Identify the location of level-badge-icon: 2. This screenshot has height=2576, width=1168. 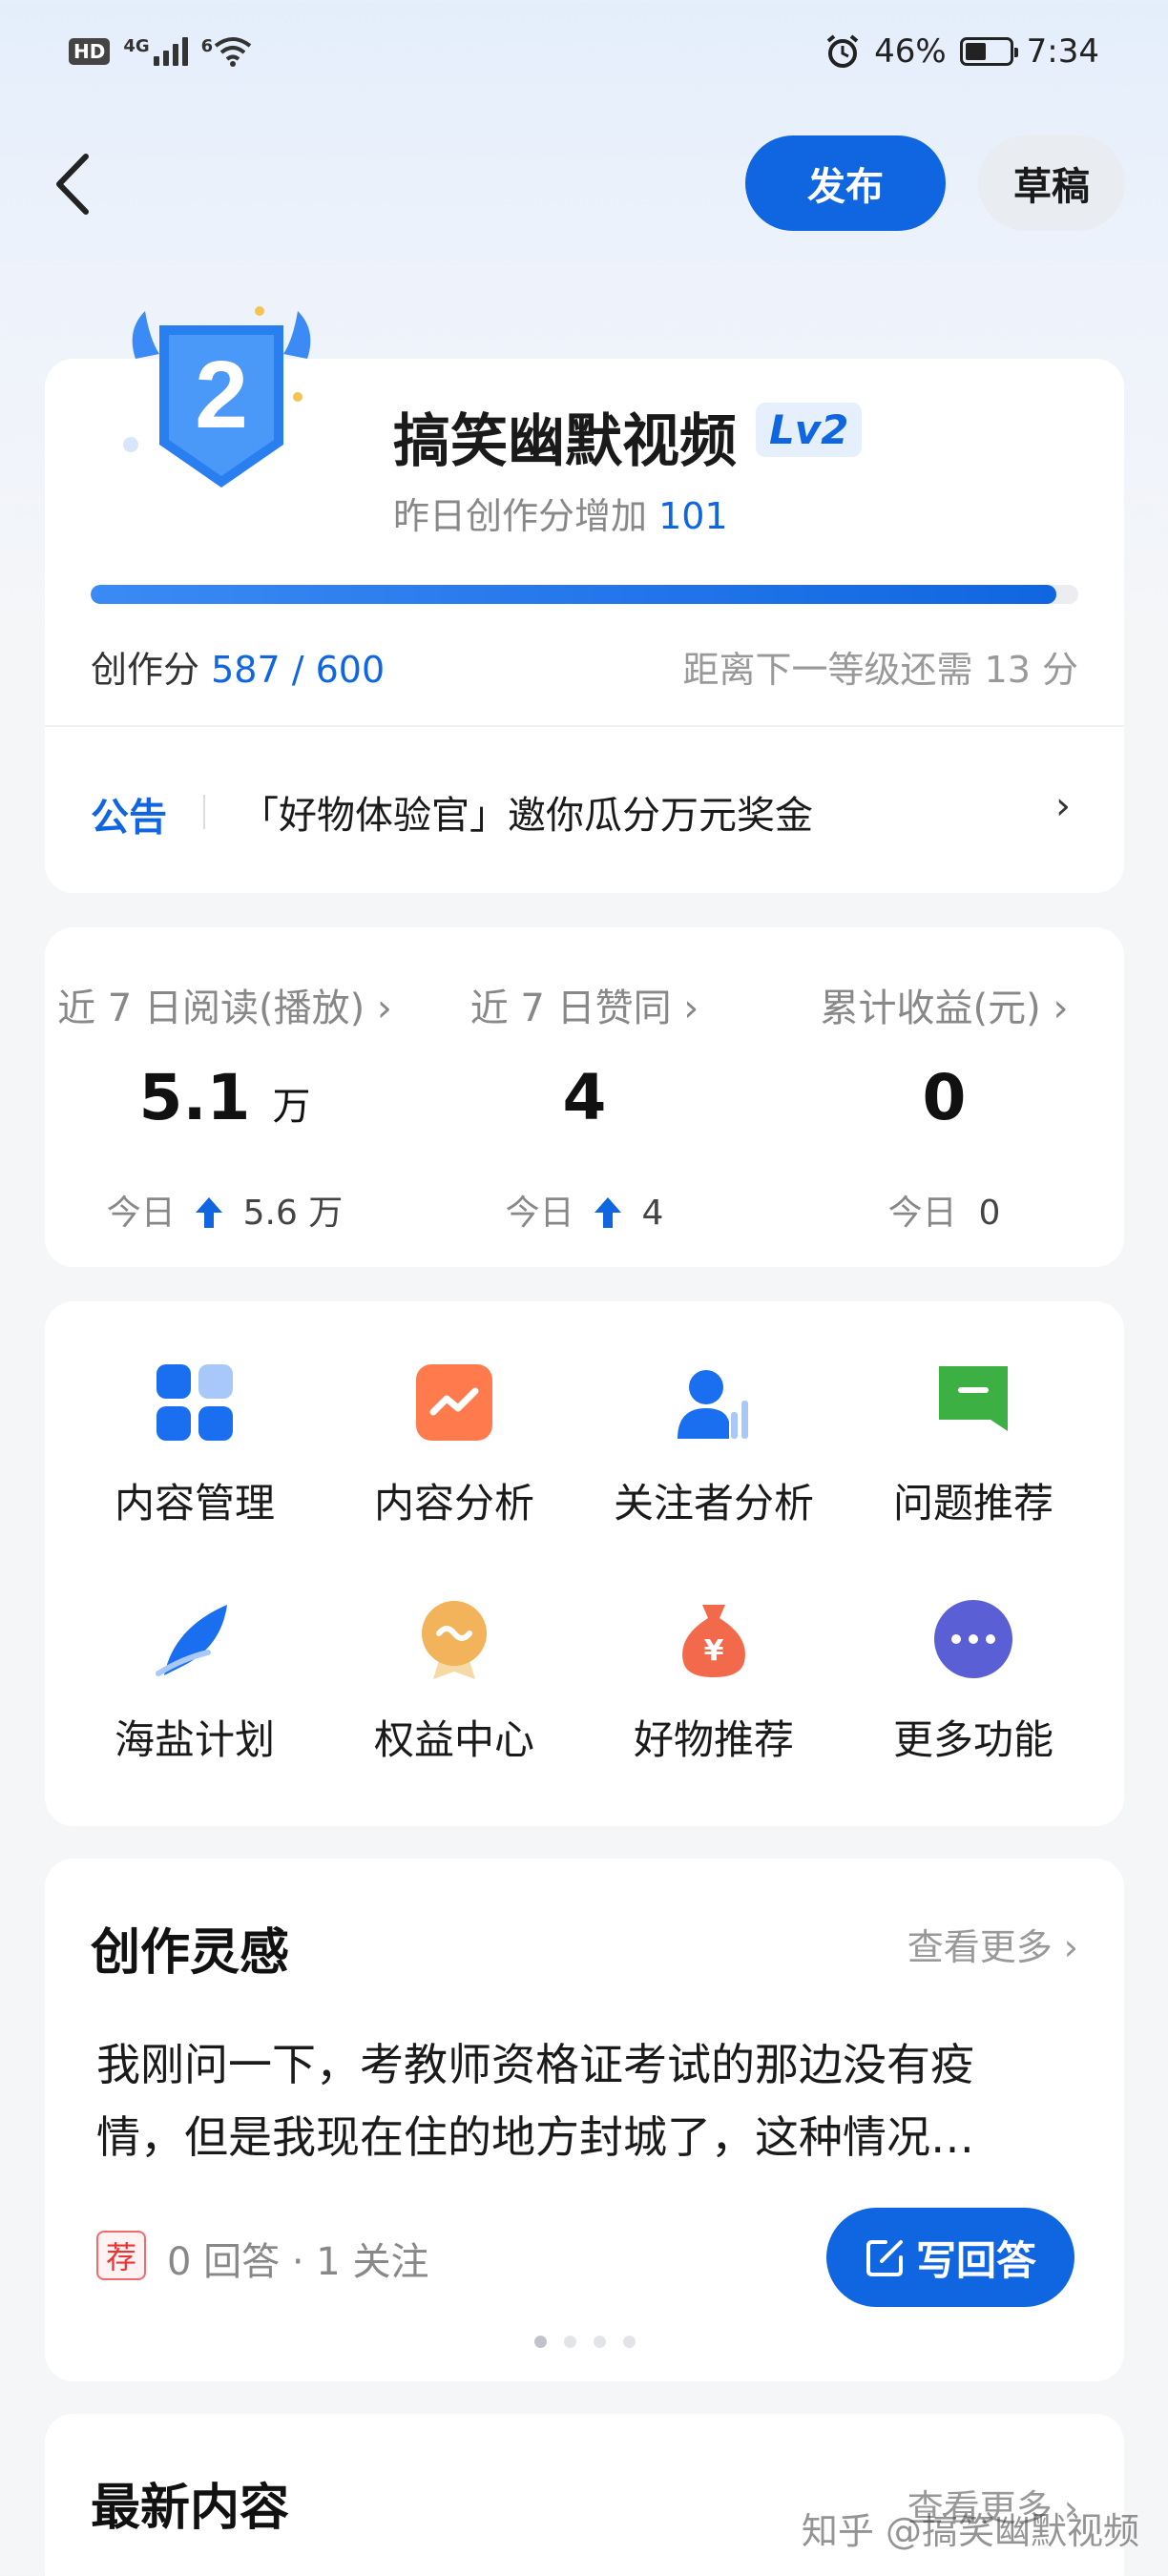
(217, 397).